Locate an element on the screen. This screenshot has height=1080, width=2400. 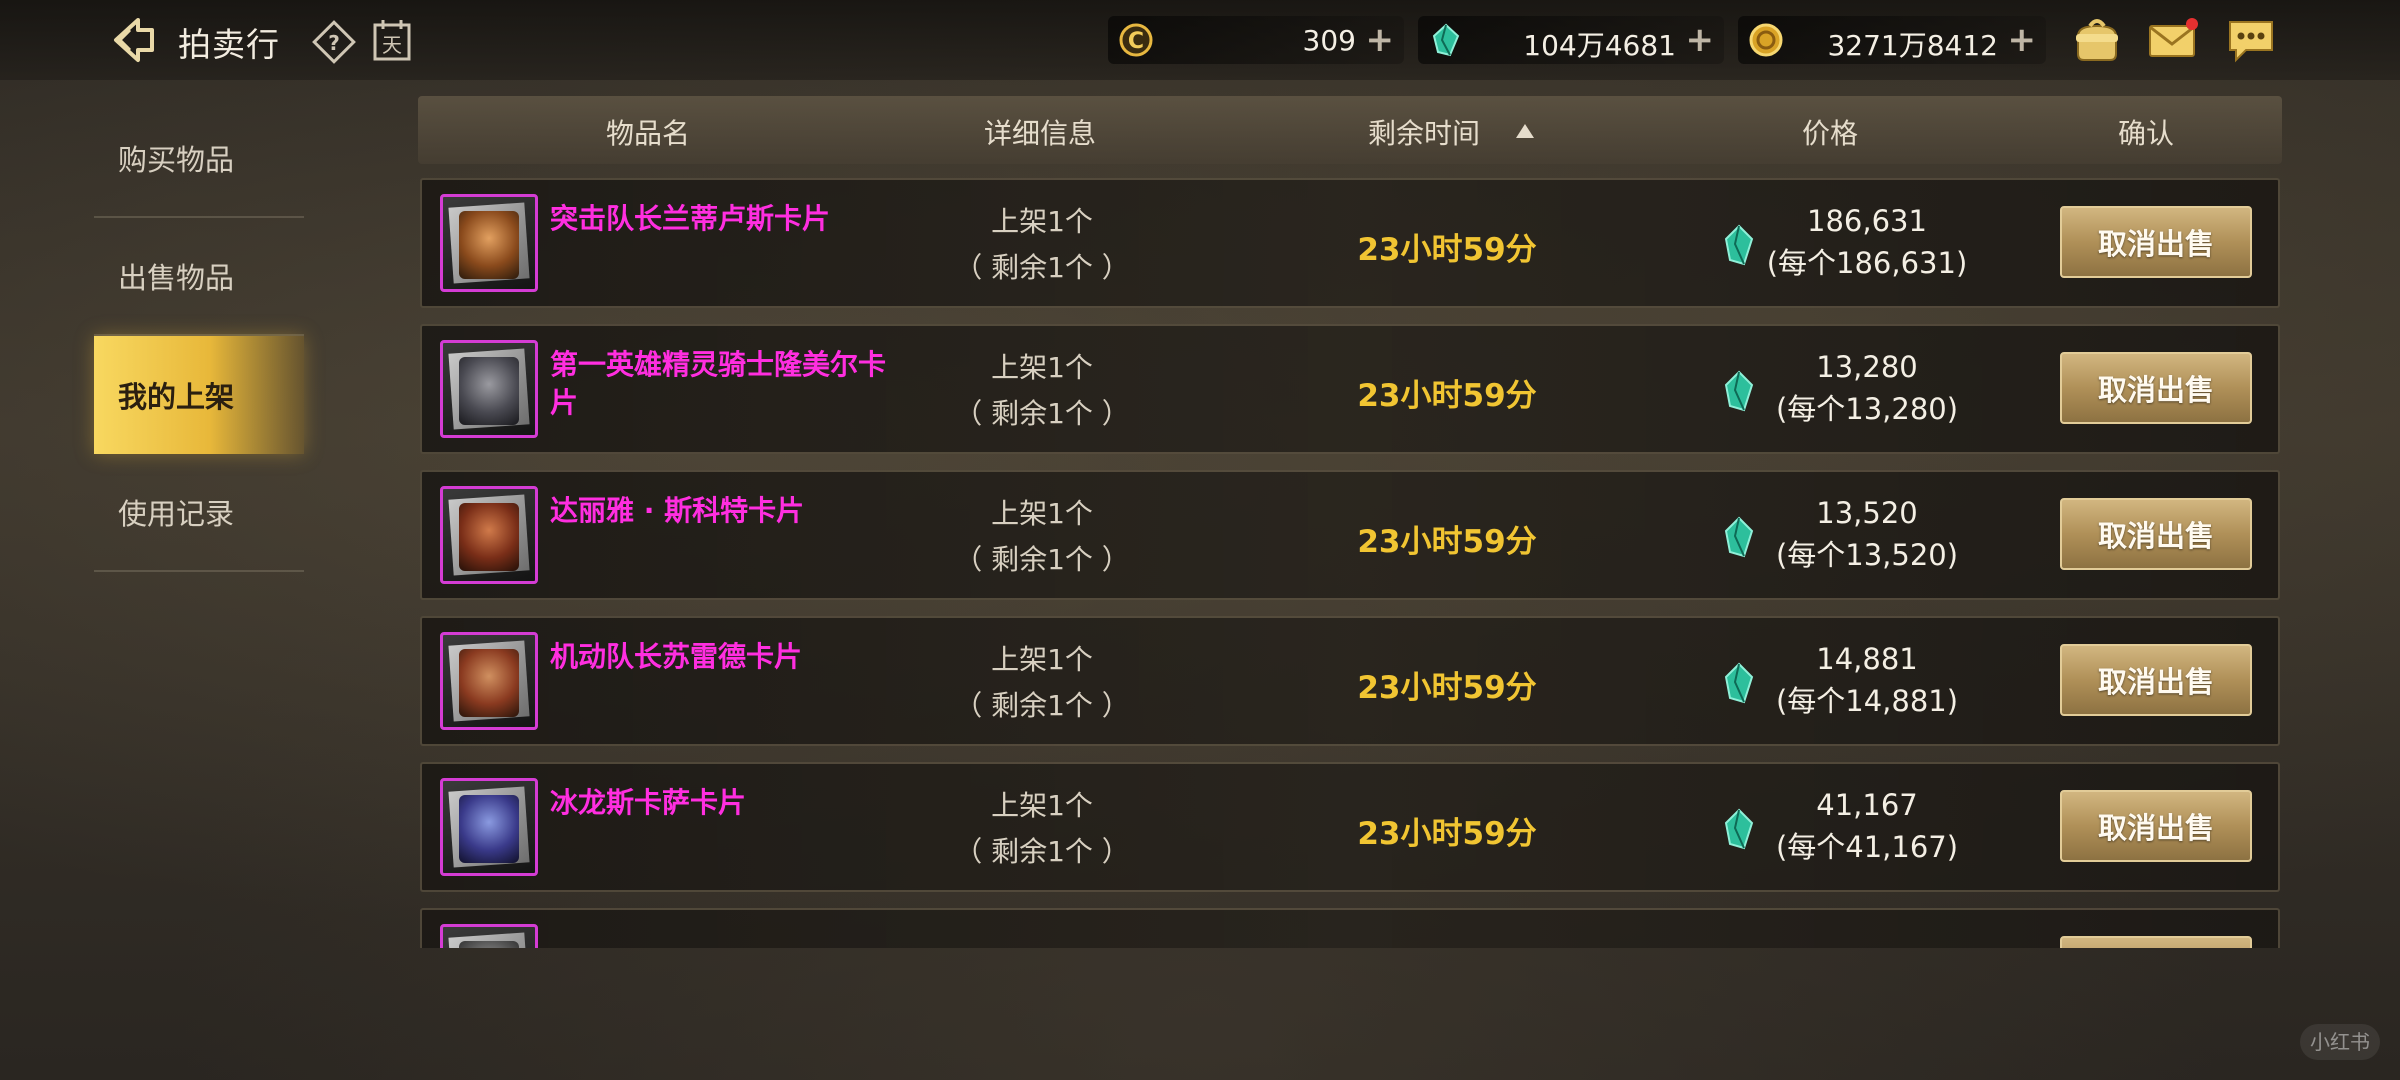
sidebar-item-history: 使用记录 is located at coordinates (199, 513).